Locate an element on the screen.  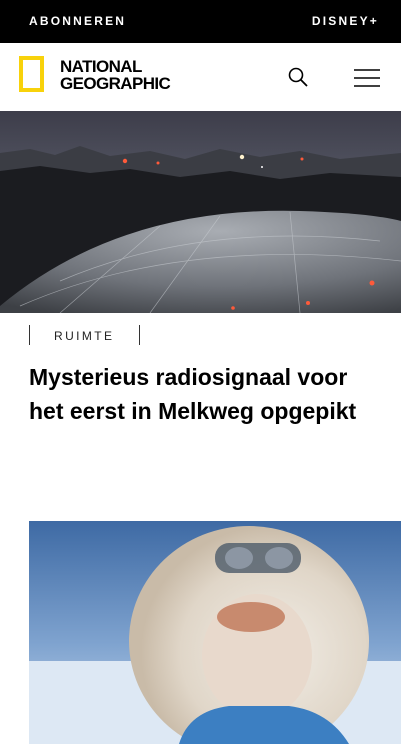
logo-line-2: GEOGRAPHIC is located at coordinates (115, 83).